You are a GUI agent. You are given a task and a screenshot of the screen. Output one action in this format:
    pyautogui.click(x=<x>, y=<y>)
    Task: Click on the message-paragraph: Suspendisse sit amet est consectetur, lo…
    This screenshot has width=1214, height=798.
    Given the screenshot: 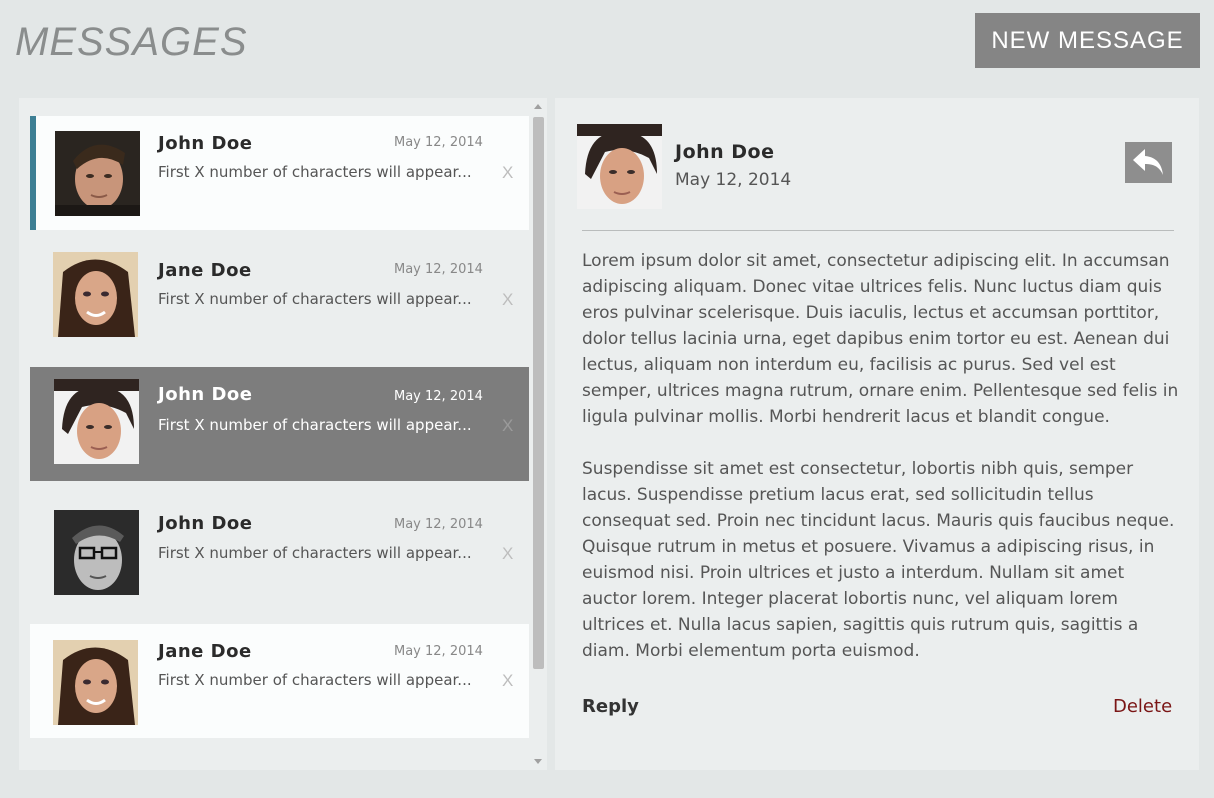 What is the action you would take?
    pyautogui.click(x=878, y=560)
    